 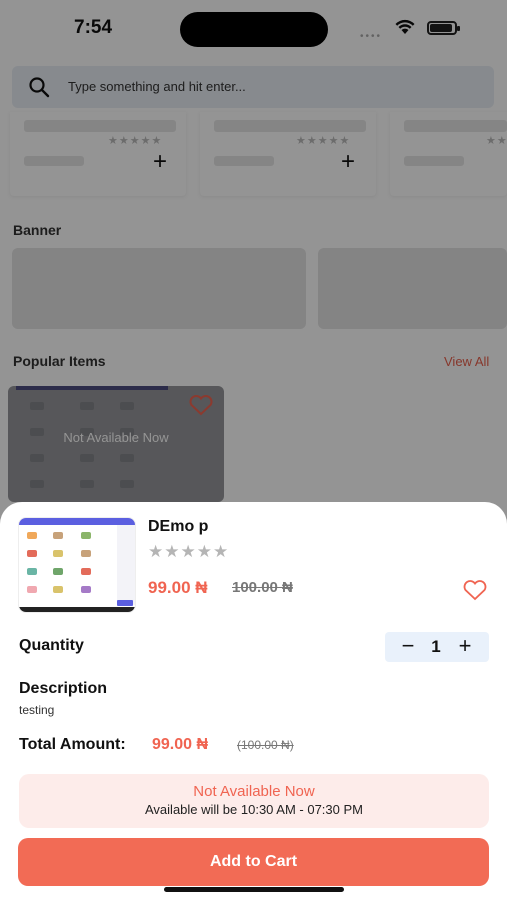 I want to click on availability-title: Not Available Now, so click(x=254, y=791).